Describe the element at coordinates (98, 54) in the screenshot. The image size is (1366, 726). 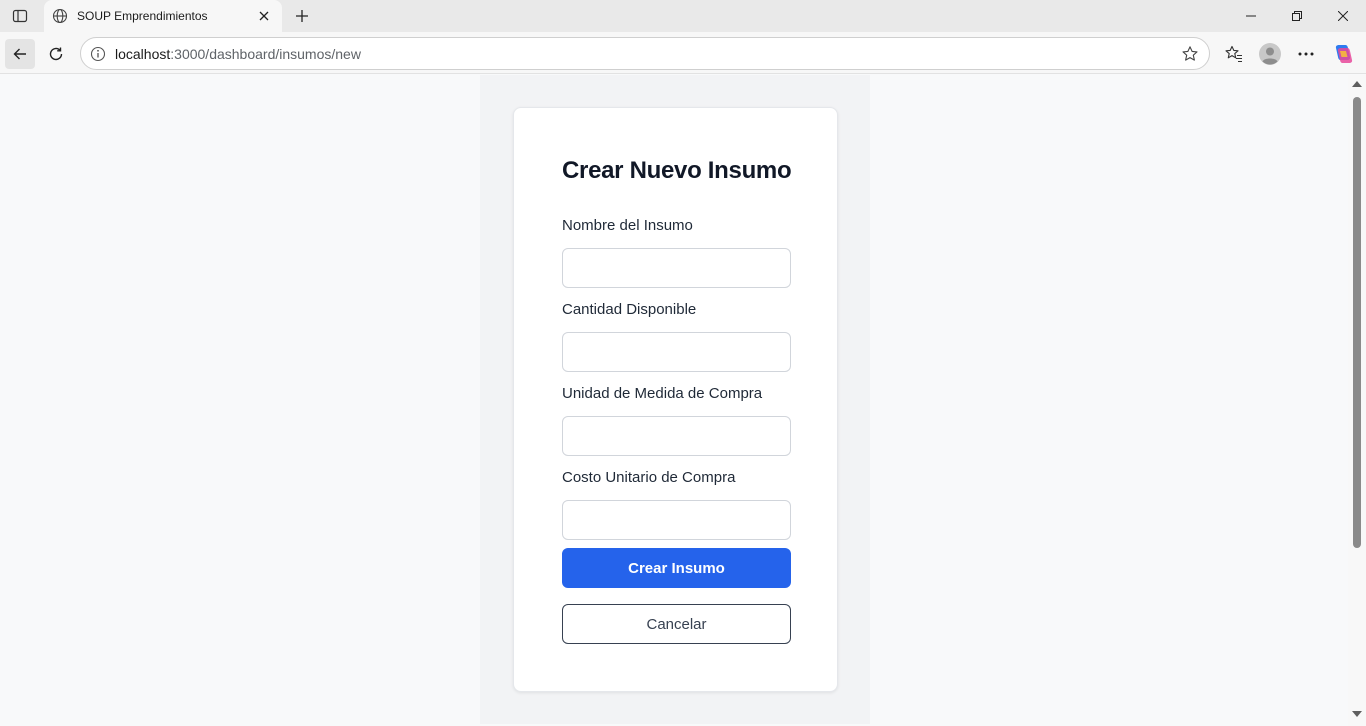
I see `info-icon` at that location.